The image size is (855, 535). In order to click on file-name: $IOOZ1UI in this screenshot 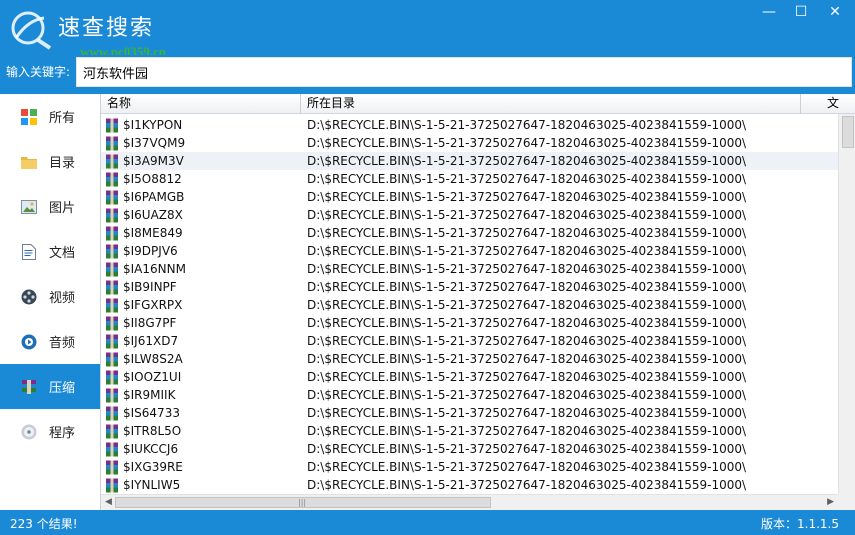, I will do `click(152, 377)`.